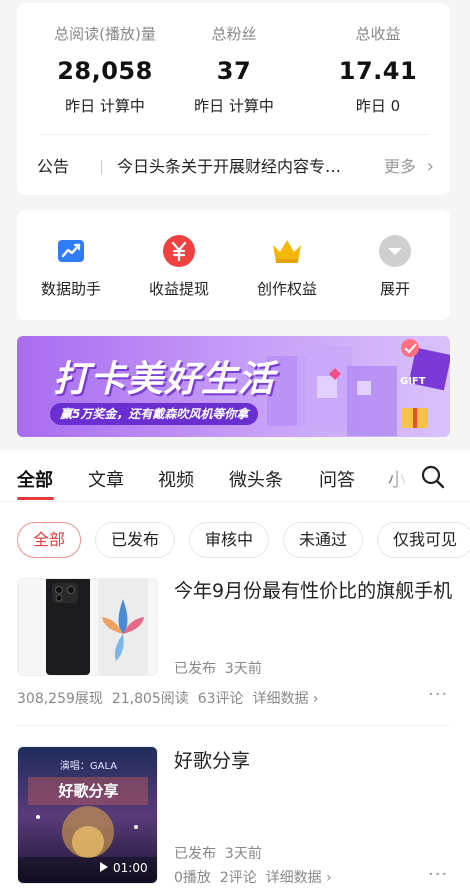  What do you see at coordinates (323, 540) in the screenshot?
I see `filter-rejected: 未通过` at bounding box center [323, 540].